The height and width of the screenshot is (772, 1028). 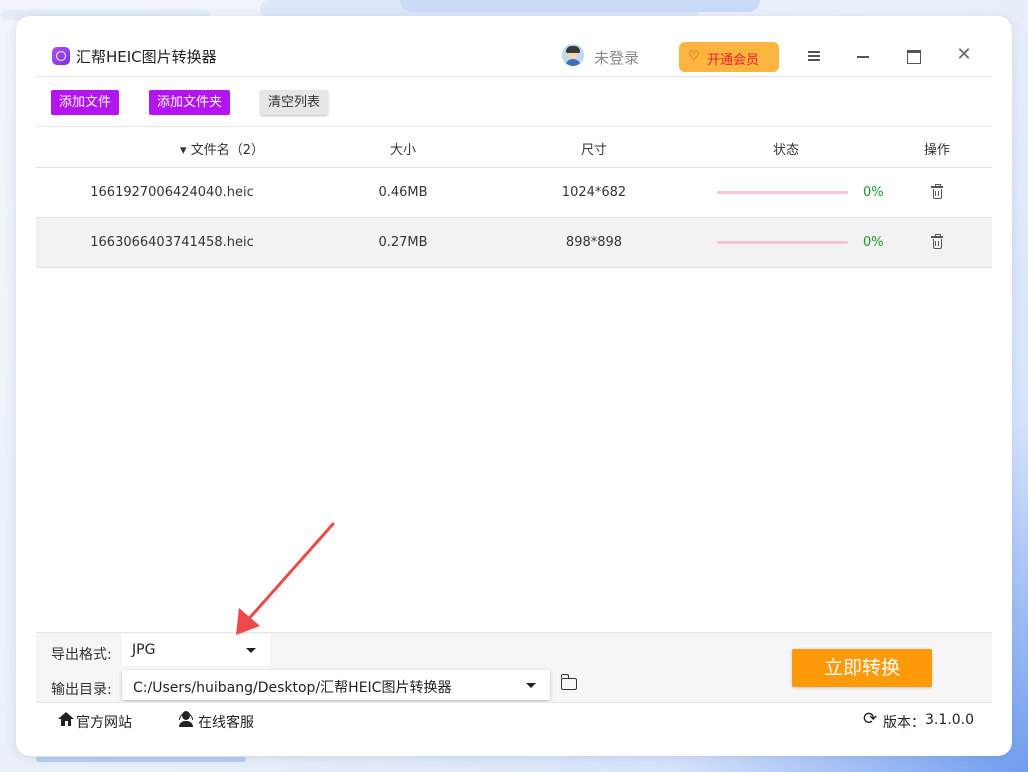 What do you see at coordinates (85, 102) in the screenshot?
I see `add-file-button: 添加文件` at bounding box center [85, 102].